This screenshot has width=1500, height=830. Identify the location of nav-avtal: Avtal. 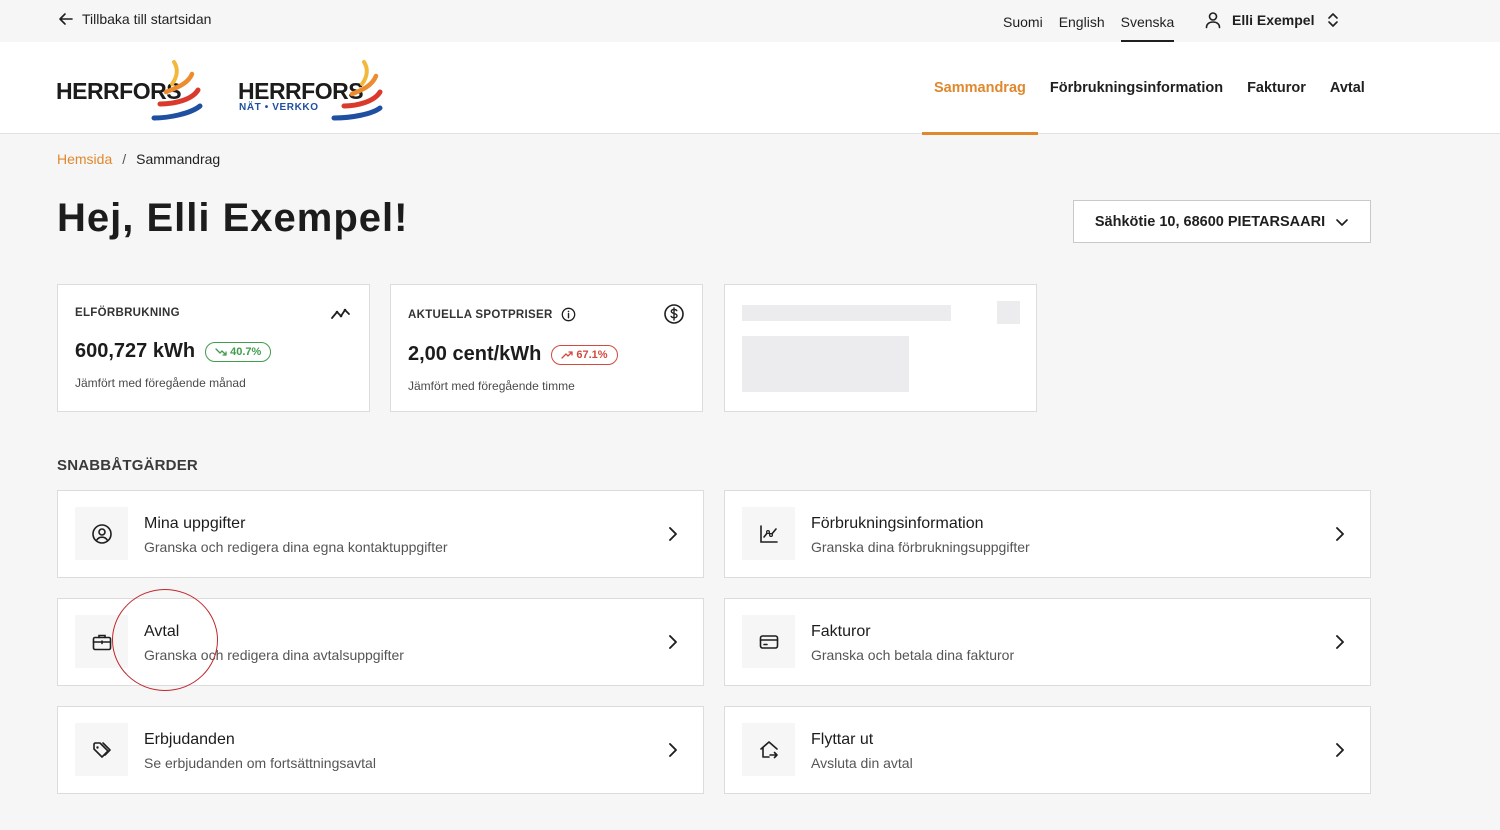
(1347, 88).